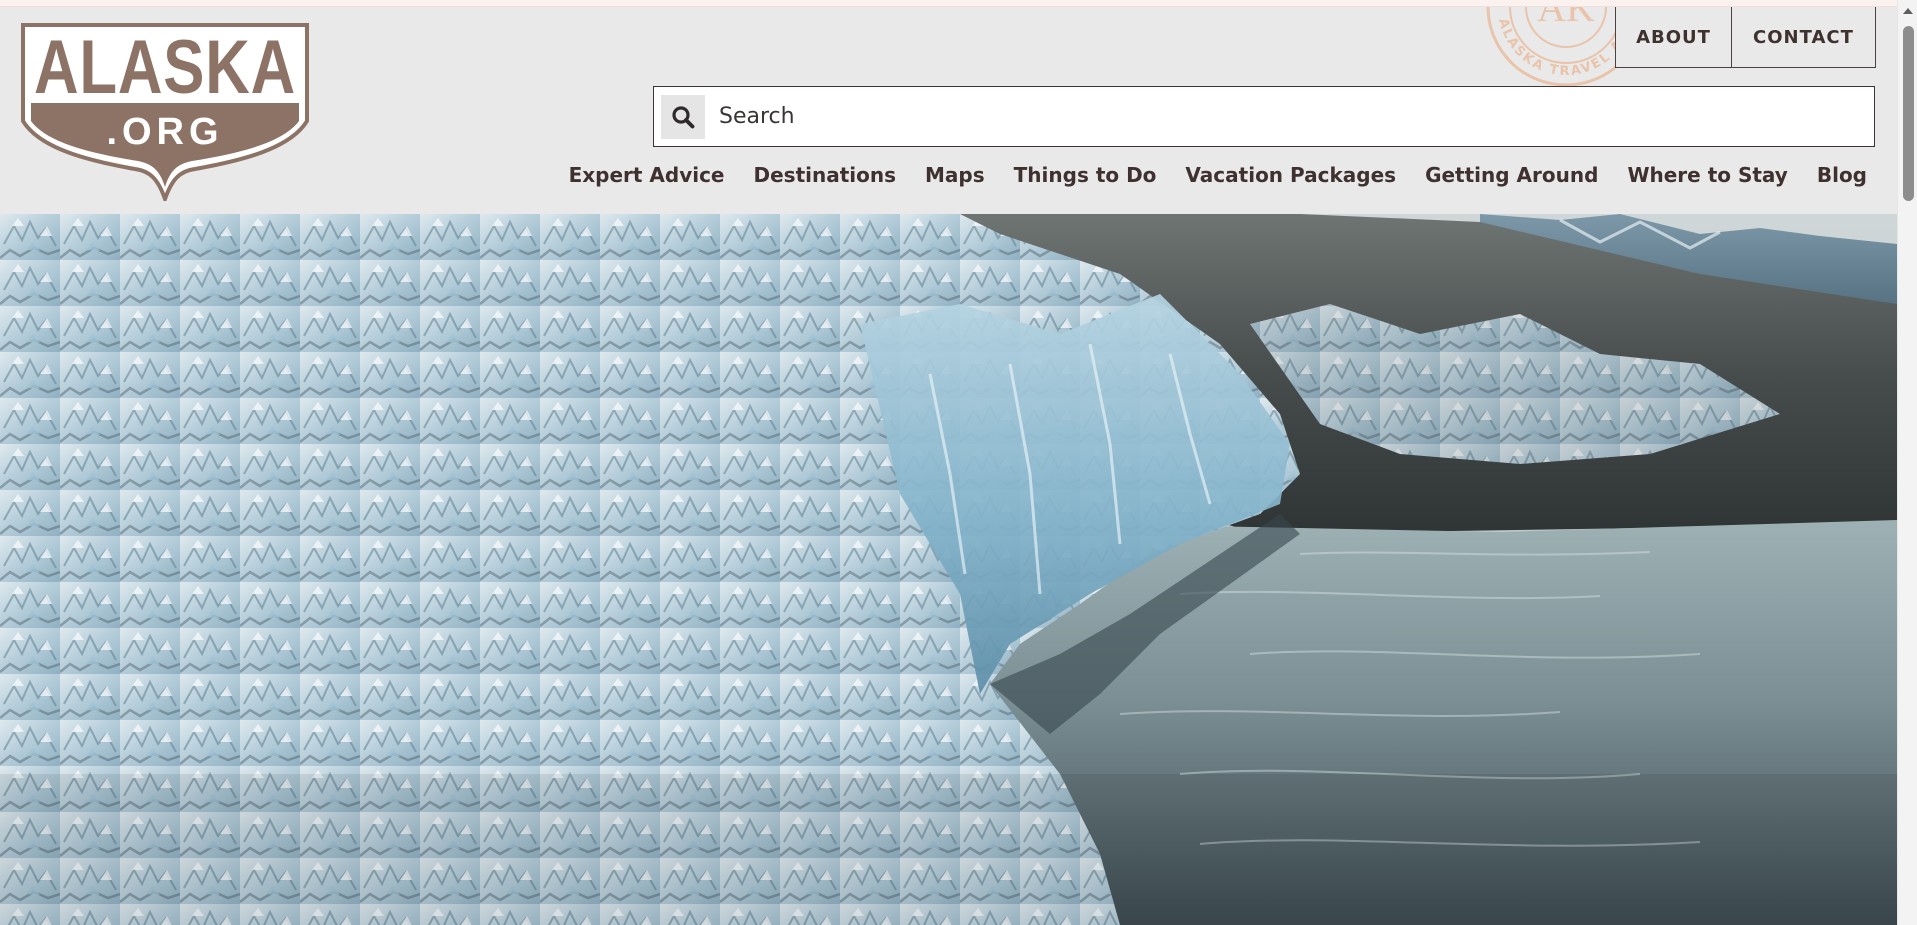 This screenshot has height=925, width=1917. What do you see at coordinates (825, 175) in the screenshot?
I see `nav-destinations: Destinations` at bounding box center [825, 175].